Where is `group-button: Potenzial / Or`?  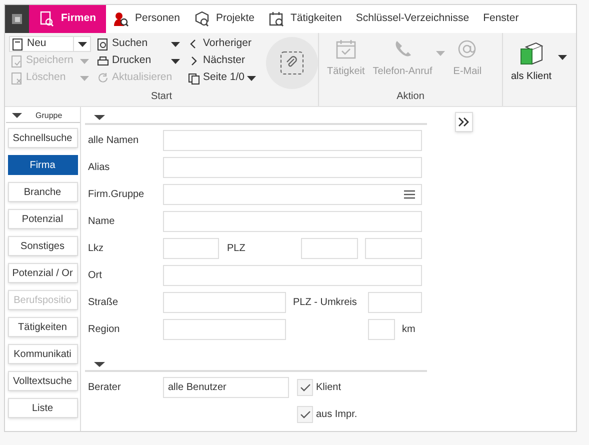 group-button: Potenzial / Or is located at coordinates (43, 273).